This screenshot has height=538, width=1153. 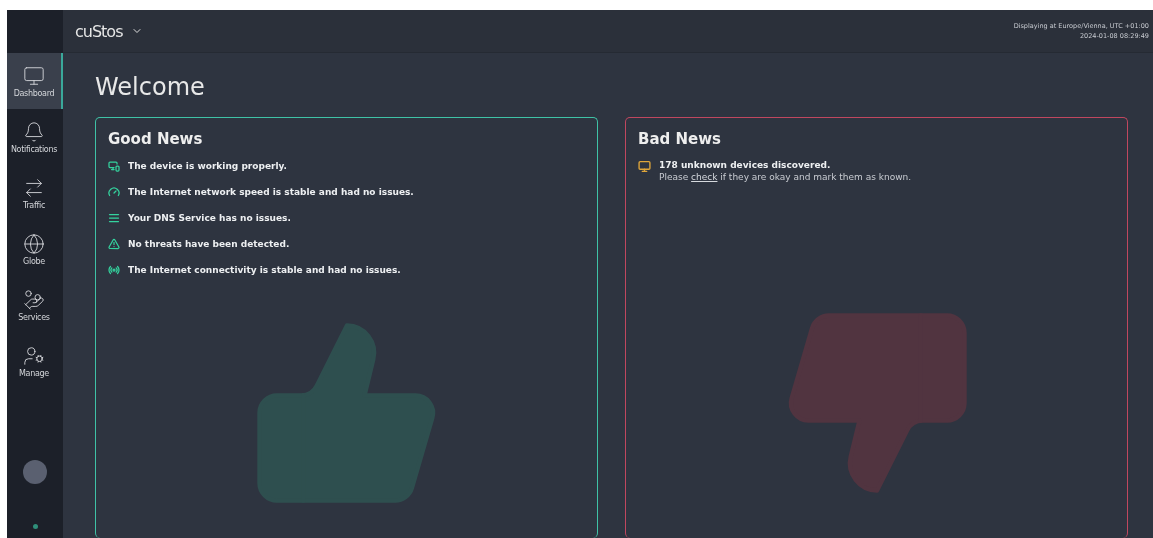 What do you see at coordinates (644, 166) in the screenshot?
I see `devices-icon` at bounding box center [644, 166].